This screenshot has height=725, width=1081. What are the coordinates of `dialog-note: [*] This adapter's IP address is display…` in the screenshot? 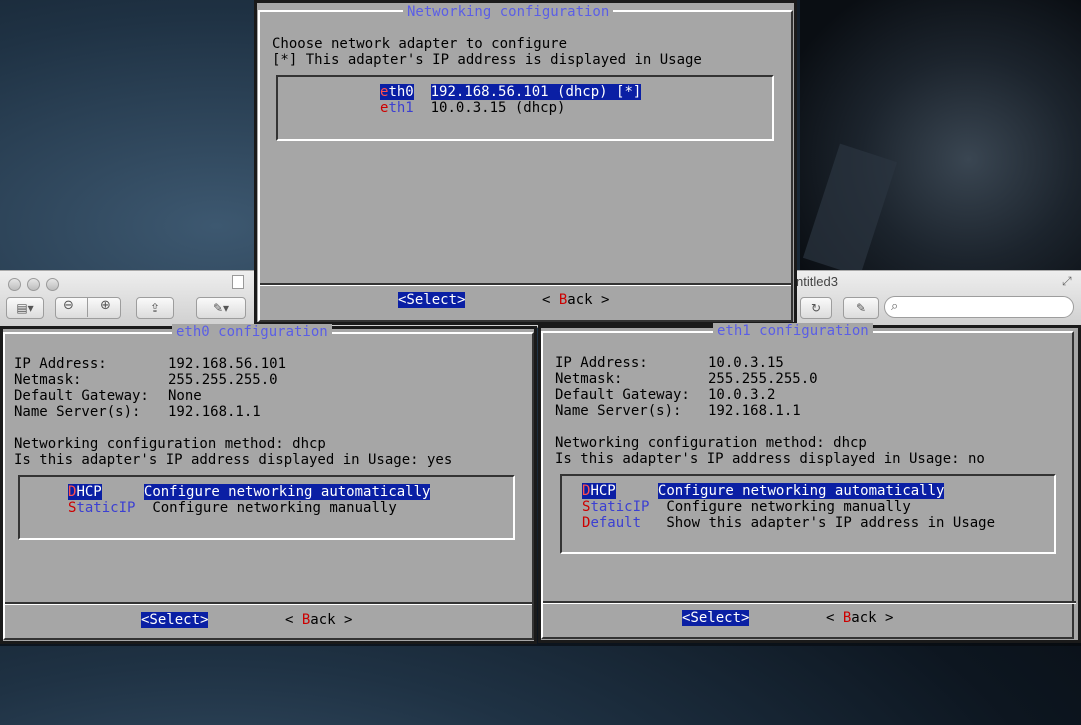 It's located at (487, 60).